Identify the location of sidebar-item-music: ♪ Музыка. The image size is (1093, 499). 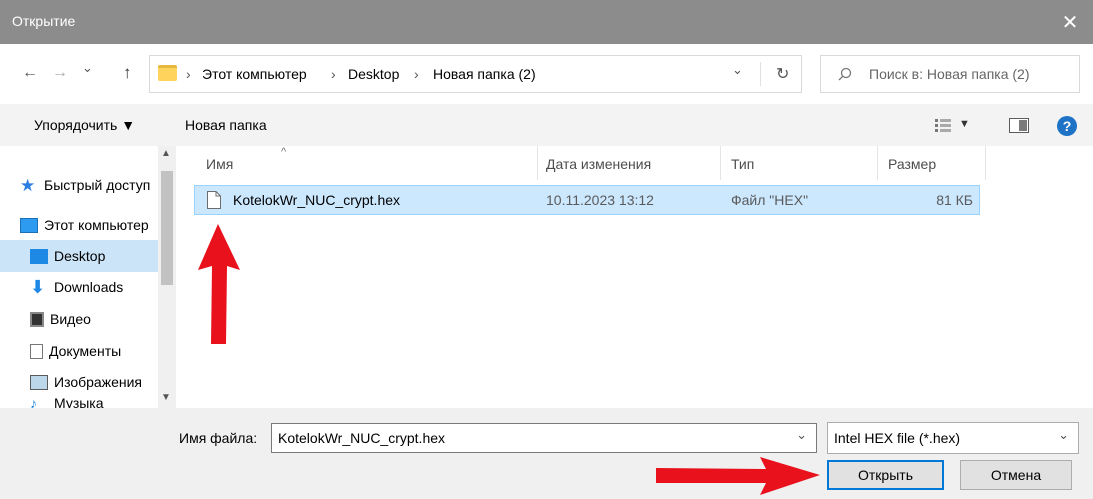
(99, 403).